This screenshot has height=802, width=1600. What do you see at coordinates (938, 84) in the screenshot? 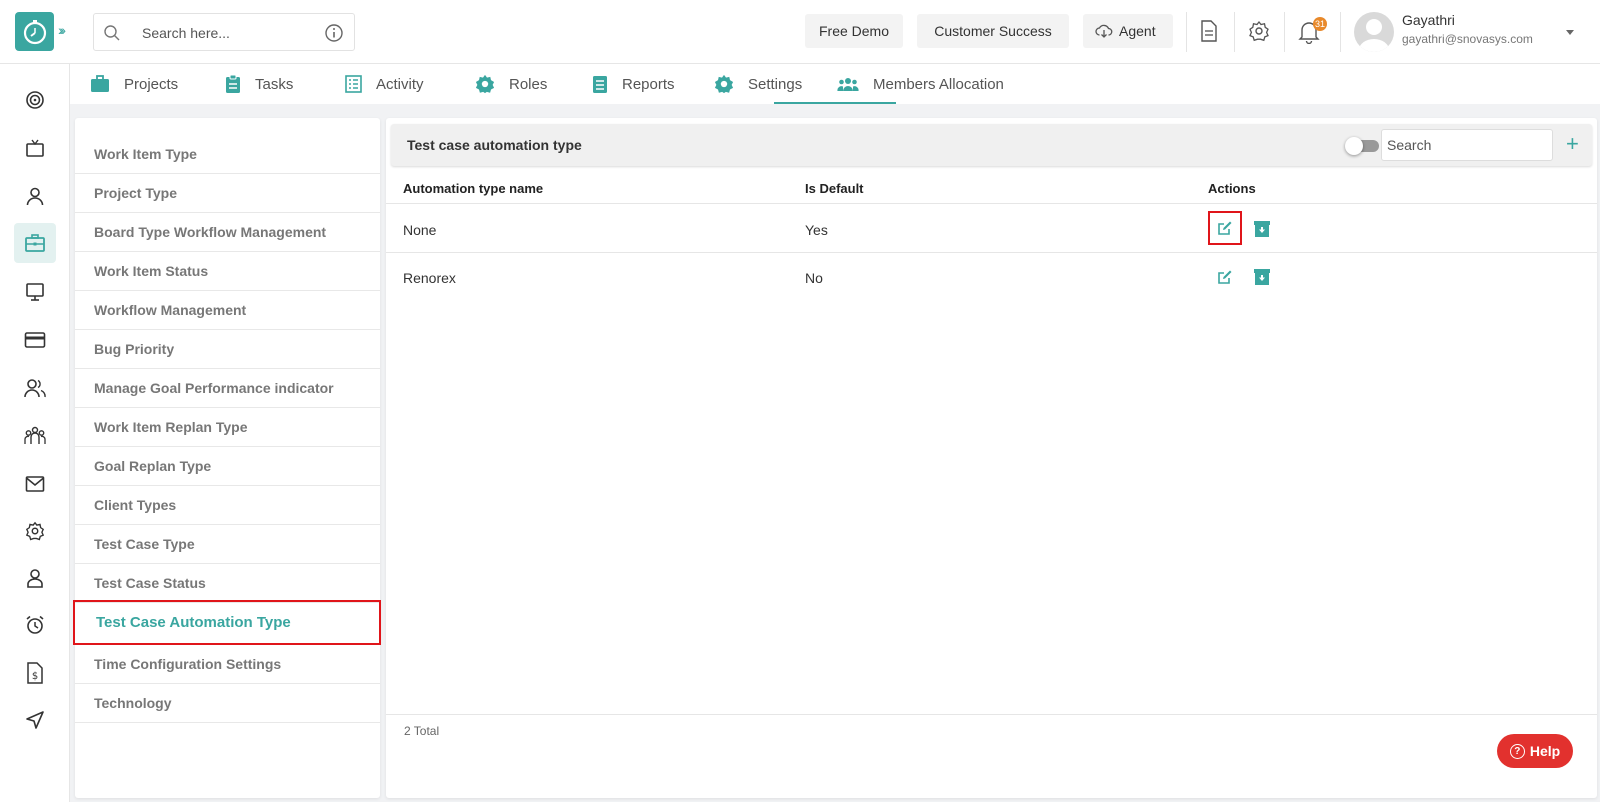
I see `tab-label: Members Allocation` at bounding box center [938, 84].